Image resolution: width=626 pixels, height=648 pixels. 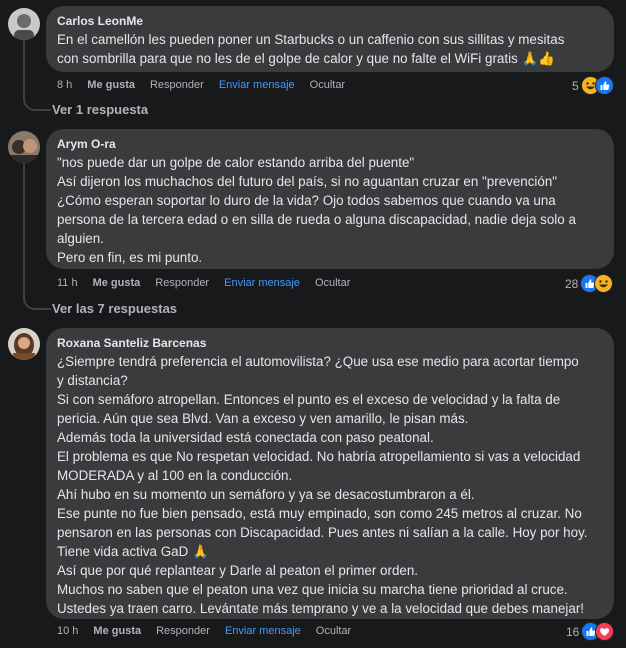 I want to click on love-icon, so click(x=605, y=631).